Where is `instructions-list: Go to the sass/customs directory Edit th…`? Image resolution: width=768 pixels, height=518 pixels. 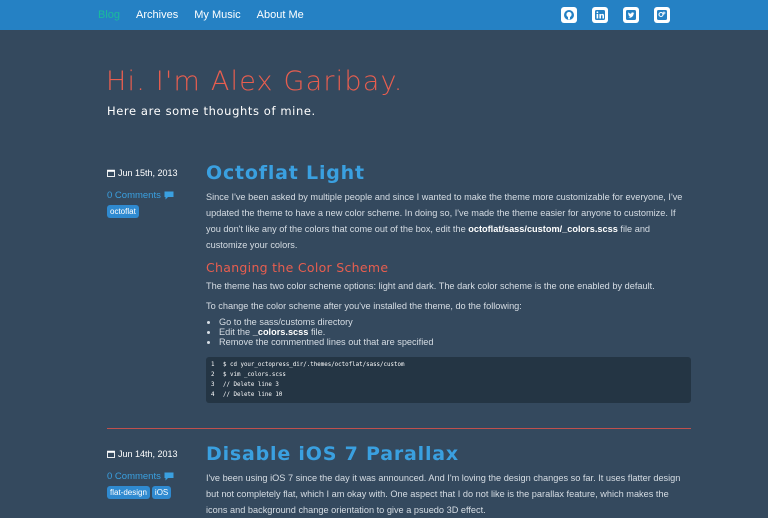 instructions-list: Go to the sass/customs directory Edit th… is located at coordinates (448, 332).